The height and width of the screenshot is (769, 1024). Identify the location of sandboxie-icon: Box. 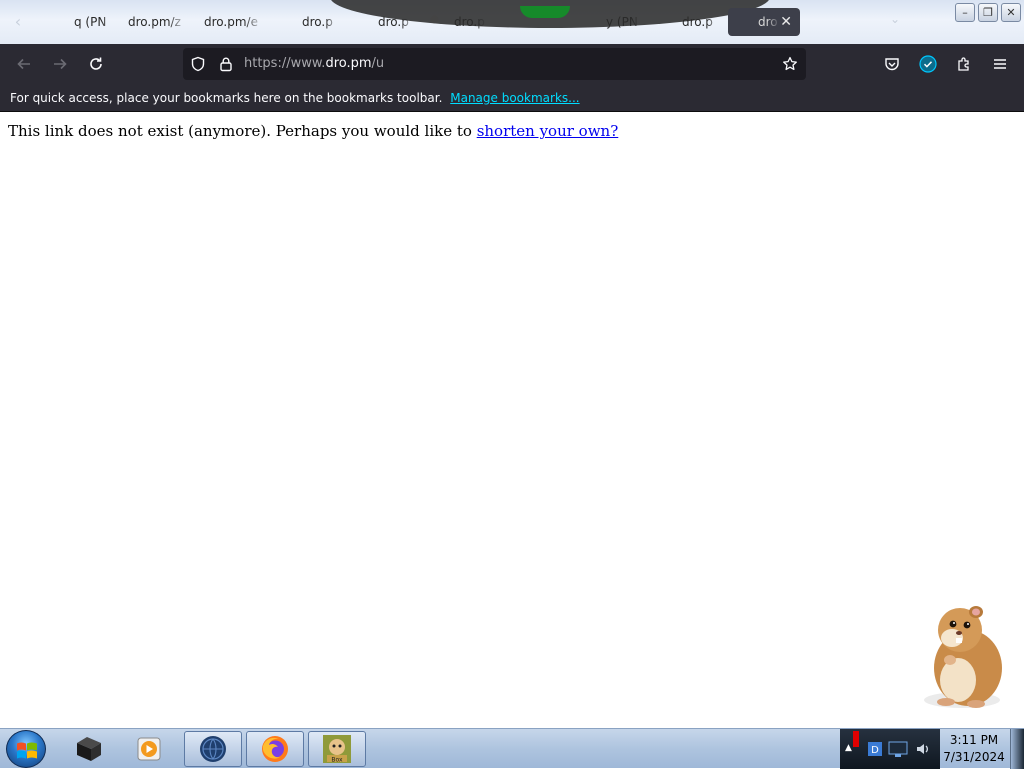
(337, 749).